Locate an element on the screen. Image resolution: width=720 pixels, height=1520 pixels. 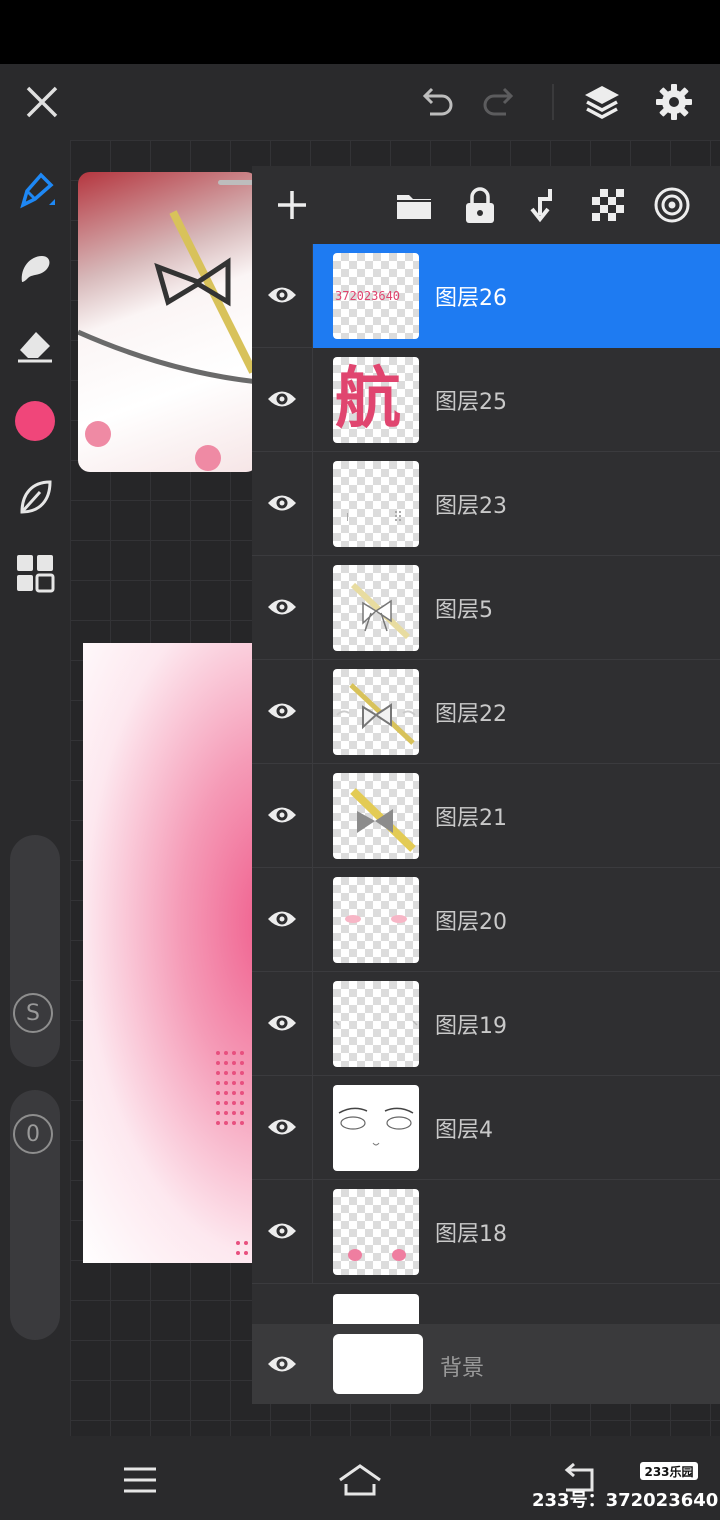
layer-row: 图层5 is located at coordinates (486, 608).